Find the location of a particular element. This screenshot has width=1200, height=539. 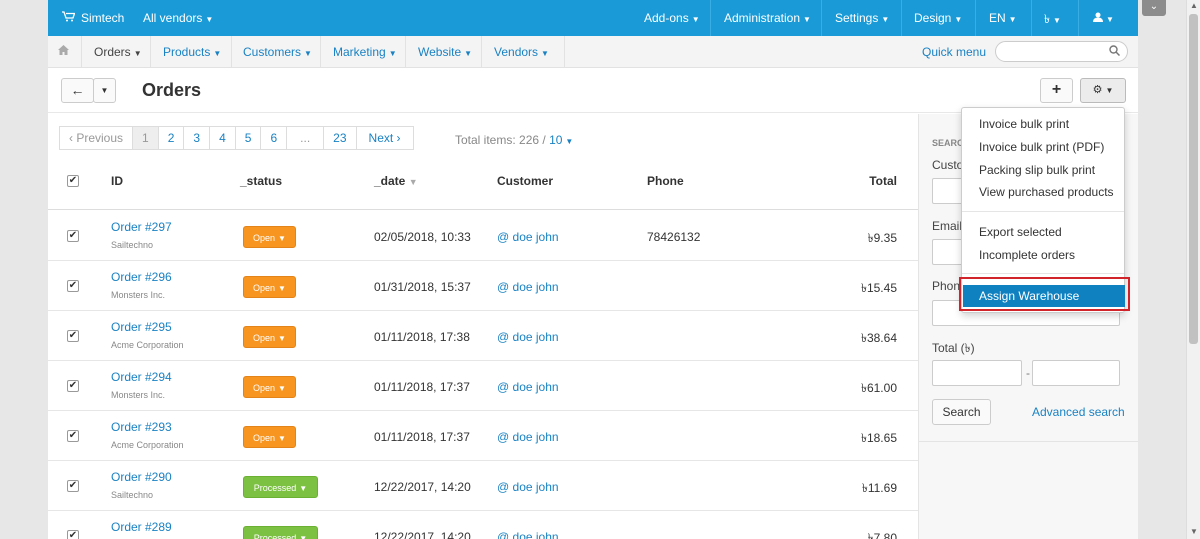

nav-marketing-label: Marketing is located at coordinates (359, 52).